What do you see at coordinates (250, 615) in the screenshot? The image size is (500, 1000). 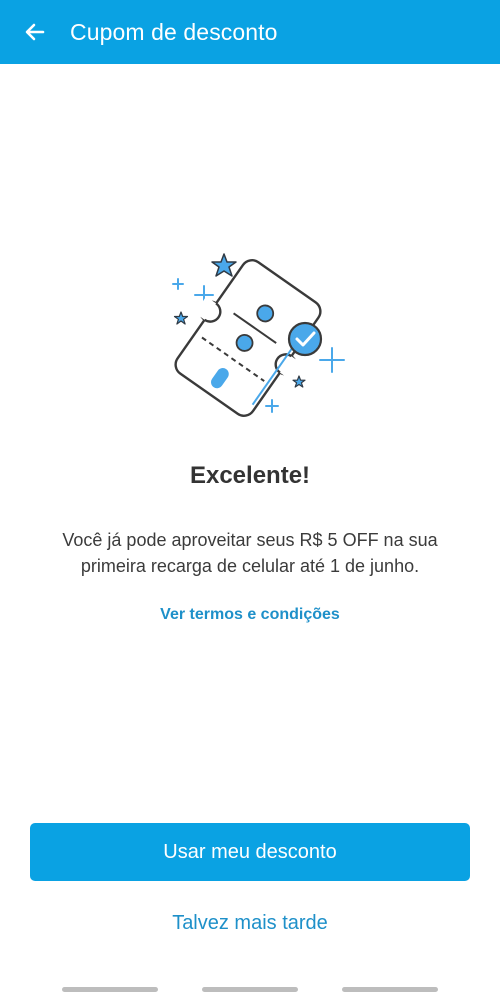 I see `terms-link: Ver termos e condições` at bounding box center [250, 615].